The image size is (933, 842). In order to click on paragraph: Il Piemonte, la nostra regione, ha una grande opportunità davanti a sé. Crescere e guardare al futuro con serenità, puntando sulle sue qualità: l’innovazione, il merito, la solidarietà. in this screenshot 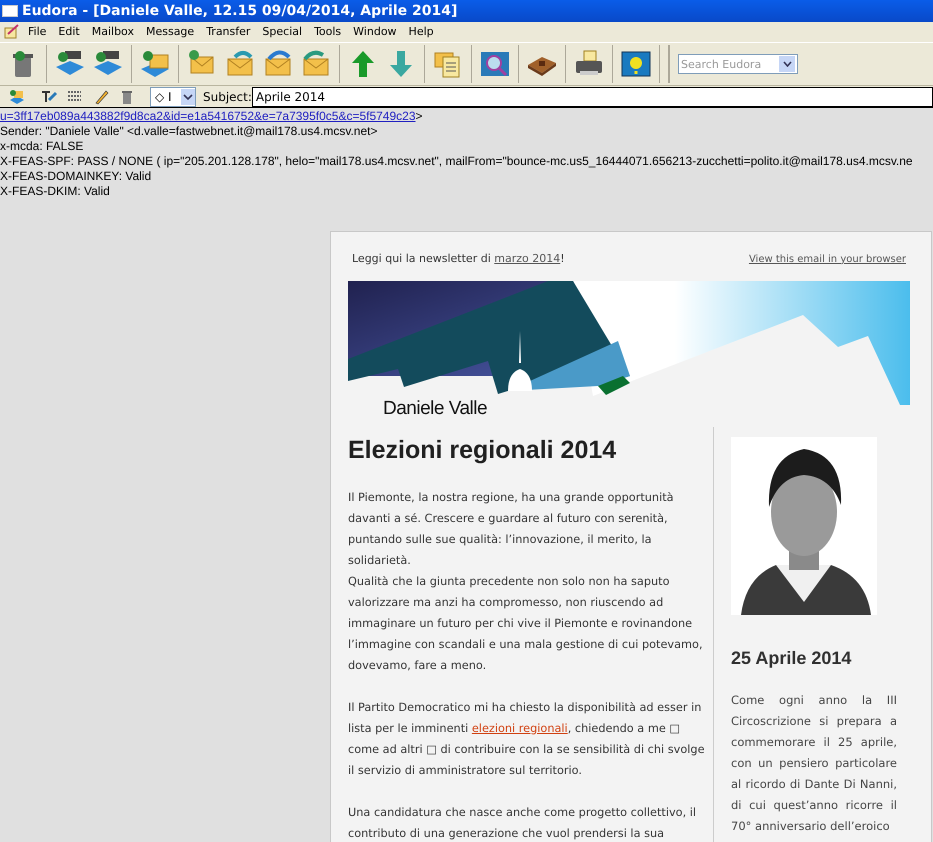, I will do `click(511, 529)`.